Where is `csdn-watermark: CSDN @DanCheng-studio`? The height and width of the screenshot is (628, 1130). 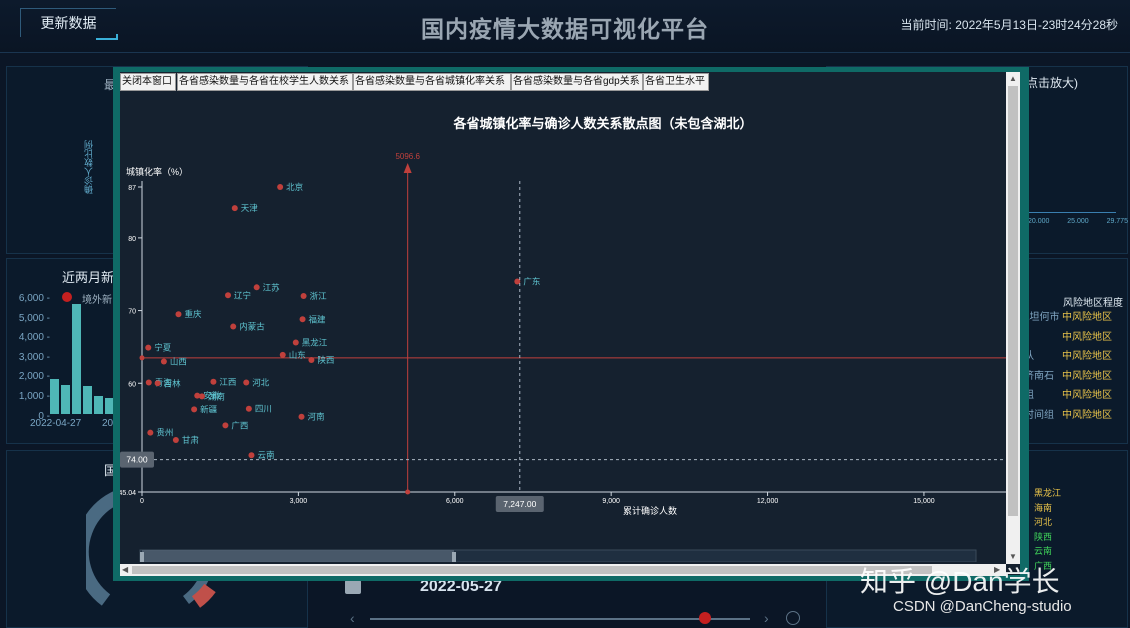 csdn-watermark: CSDN @DanCheng-studio is located at coordinates (982, 606).